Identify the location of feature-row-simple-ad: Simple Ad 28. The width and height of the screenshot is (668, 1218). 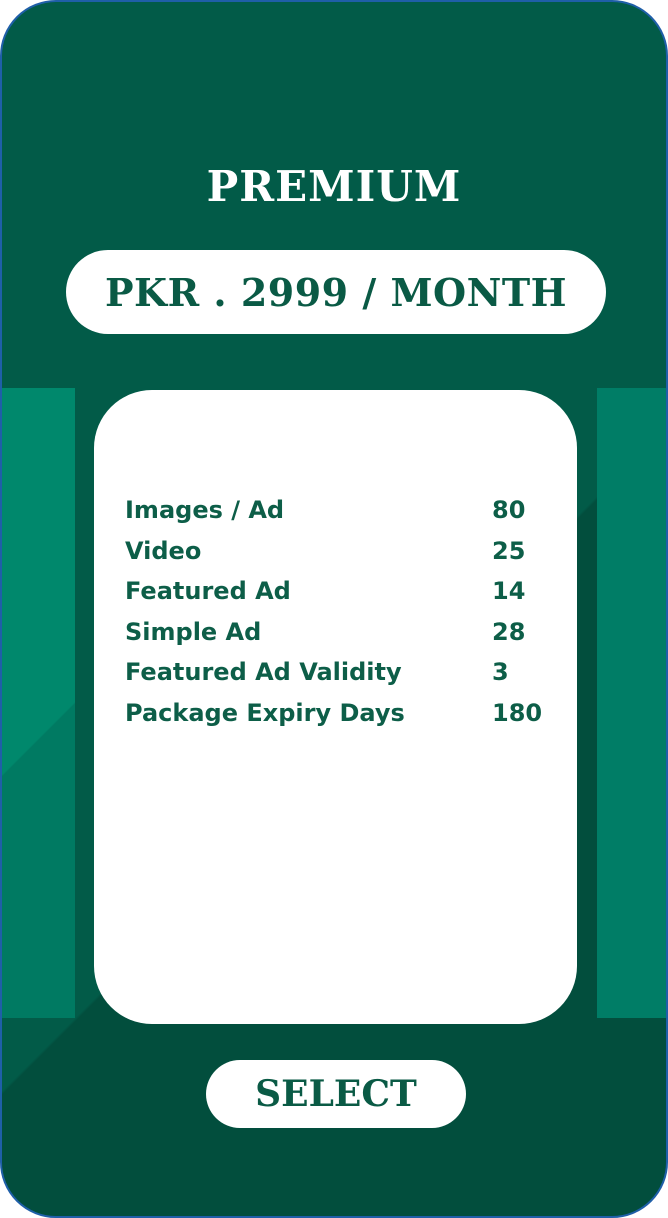
(340, 632).